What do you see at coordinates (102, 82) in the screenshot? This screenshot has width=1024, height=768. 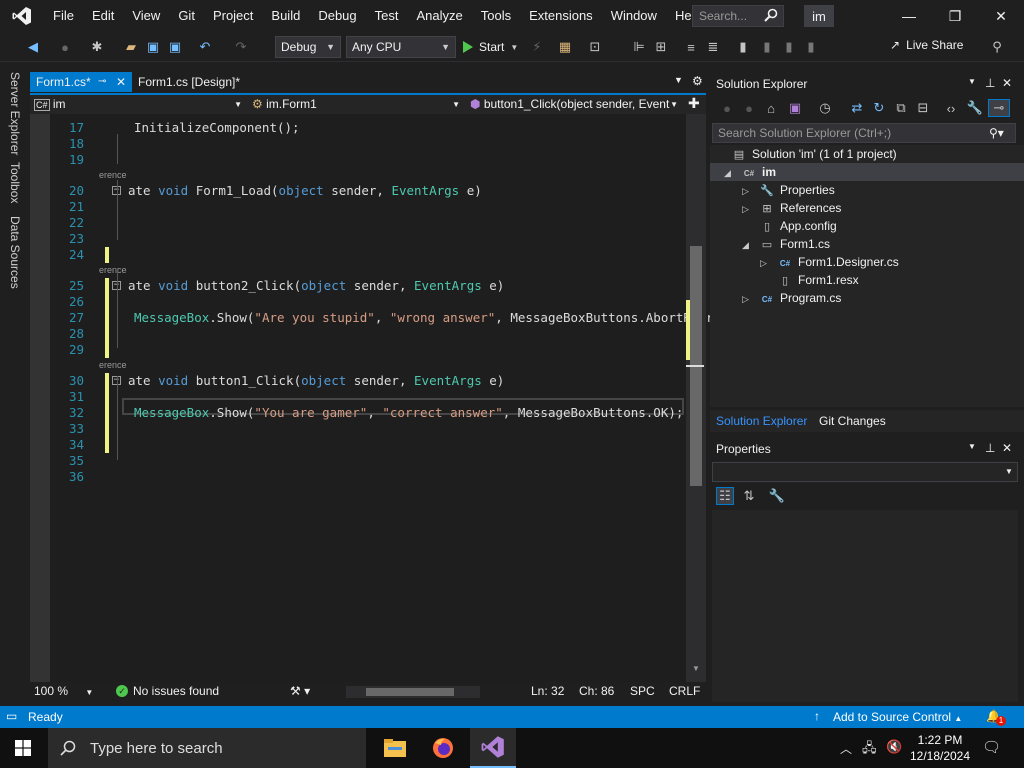 I see `pin-icon: ⊸` at bounding box center [102, 82].